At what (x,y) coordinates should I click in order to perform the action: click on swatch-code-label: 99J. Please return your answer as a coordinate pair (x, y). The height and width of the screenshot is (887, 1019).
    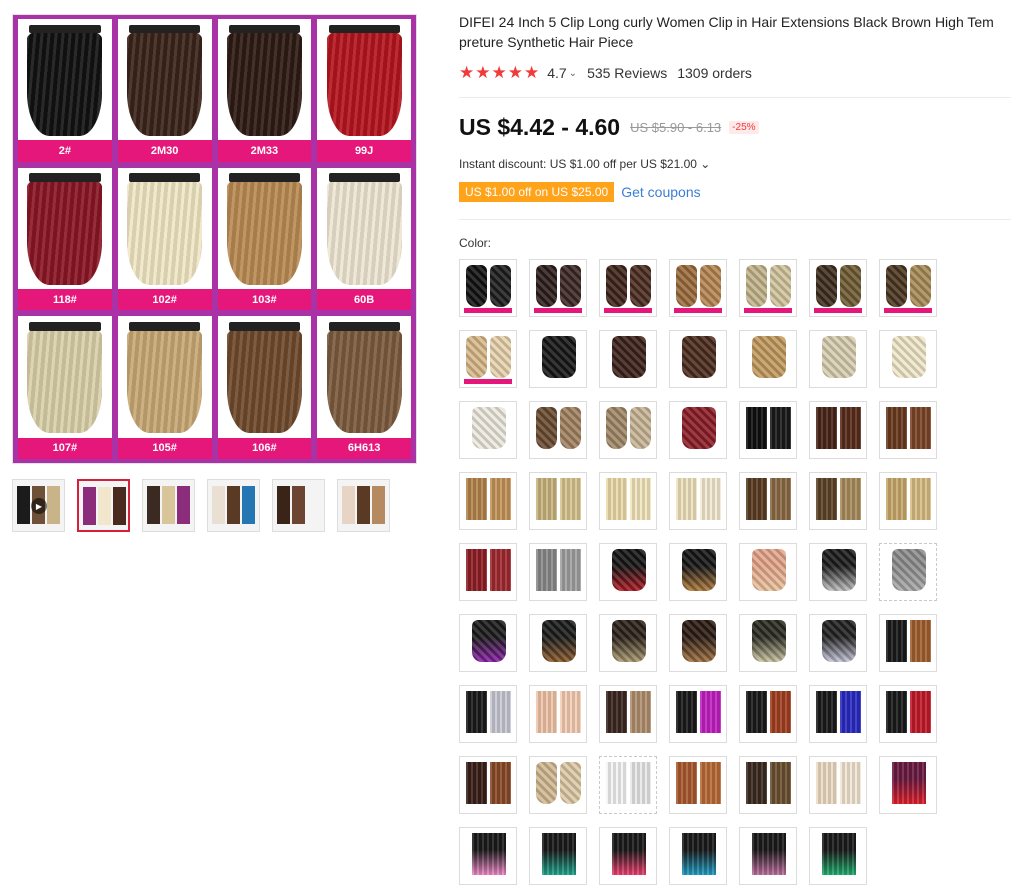
    Looking at the image, I should click on (364, 151).